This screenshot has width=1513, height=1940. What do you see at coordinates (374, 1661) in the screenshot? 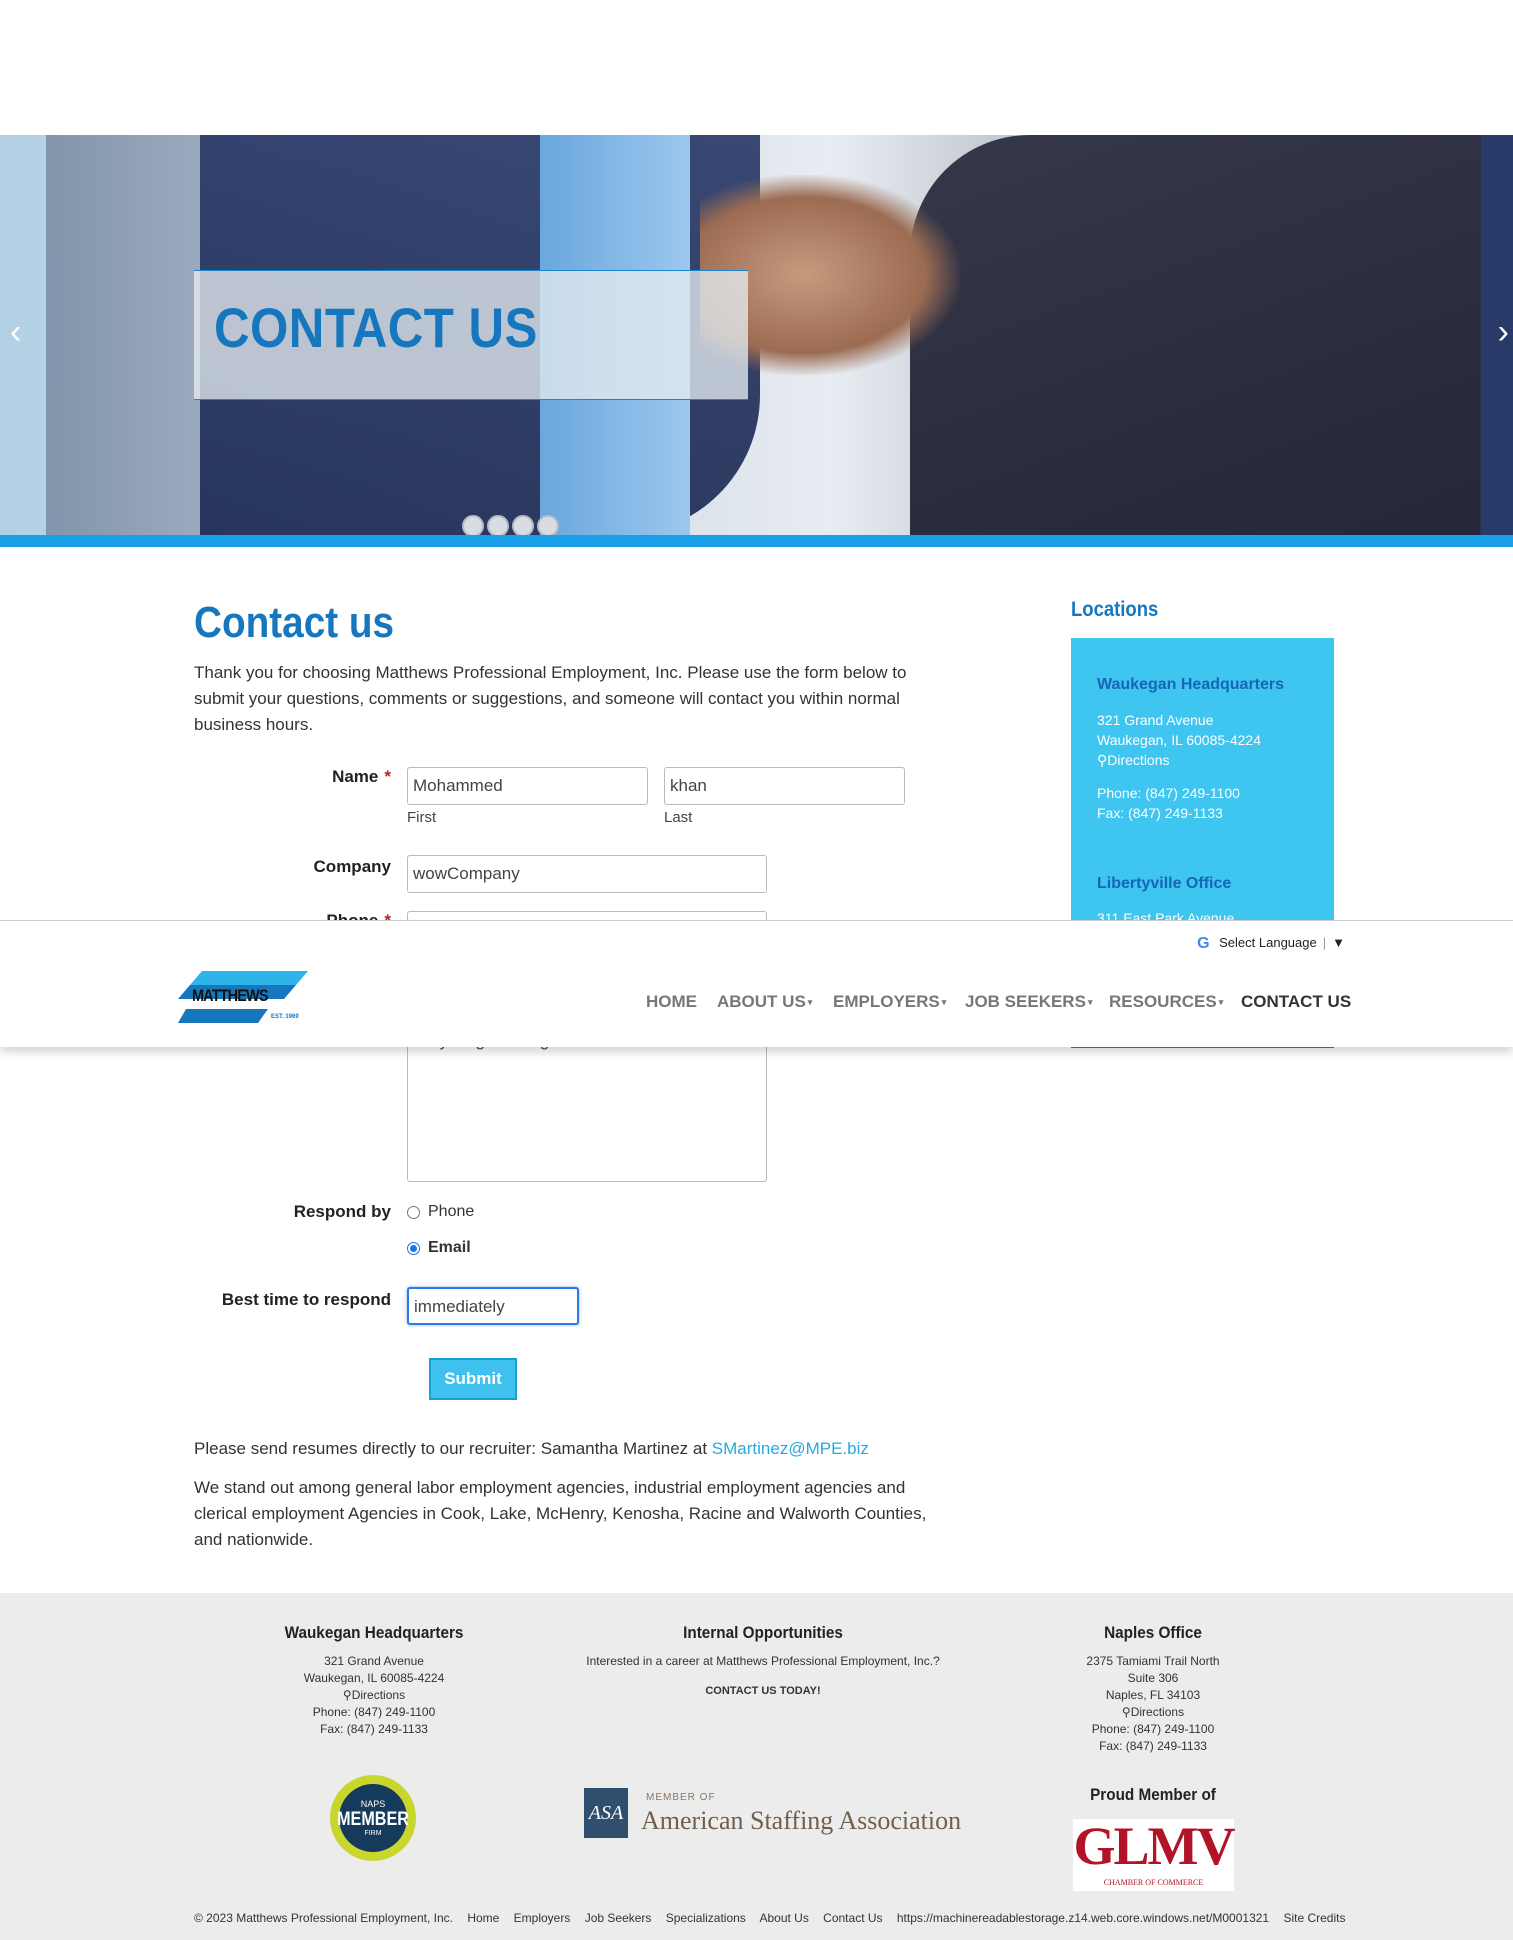
I see `footer-hq-line: 321 Grand Avenue` at bounding box center [374, 1661].